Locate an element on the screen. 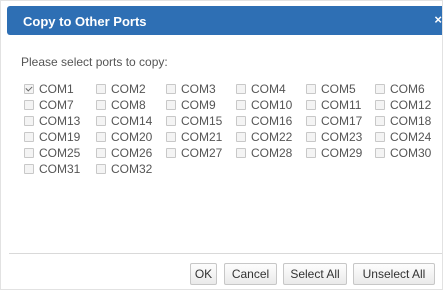 The width and height of the screenshot is (443, 290). port-option-com3: COM3 is located at coordinates (191, 89).